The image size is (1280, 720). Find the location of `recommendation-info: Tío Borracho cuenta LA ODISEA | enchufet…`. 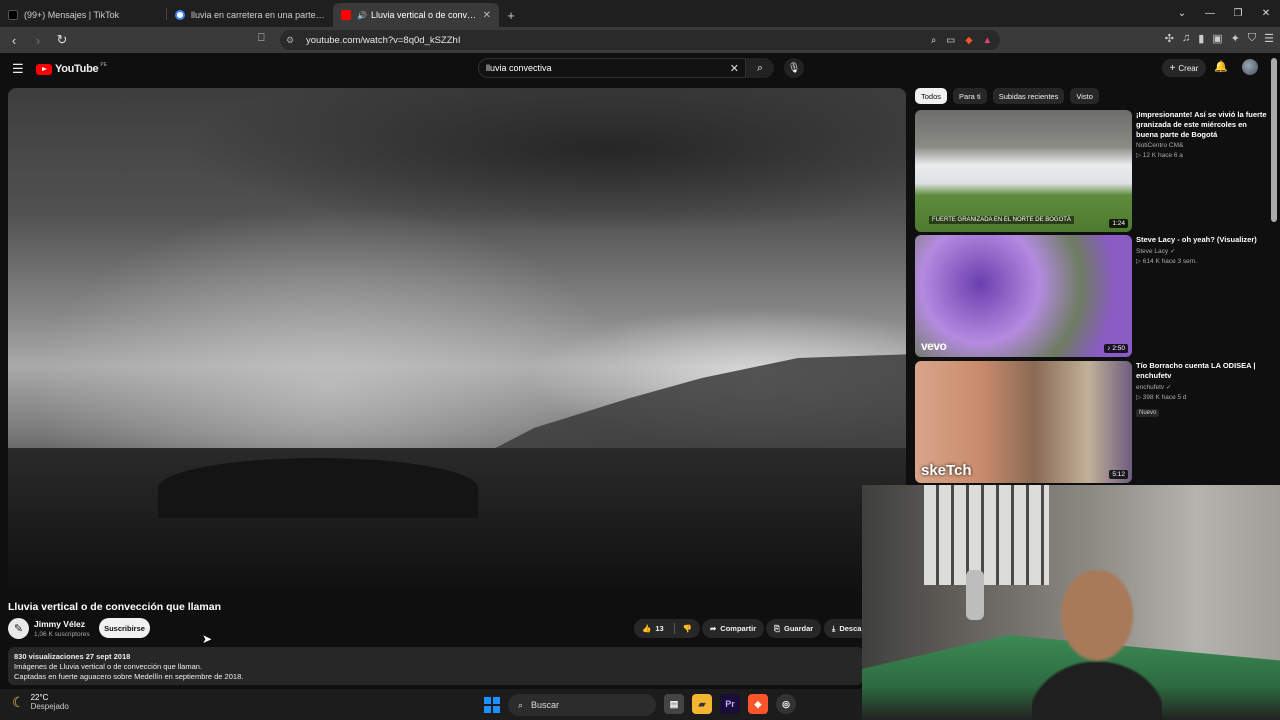

recommendation-info: Tío Borracho cuenta LA ODISEA | enchufet… is located at coordinates (1203, 390).